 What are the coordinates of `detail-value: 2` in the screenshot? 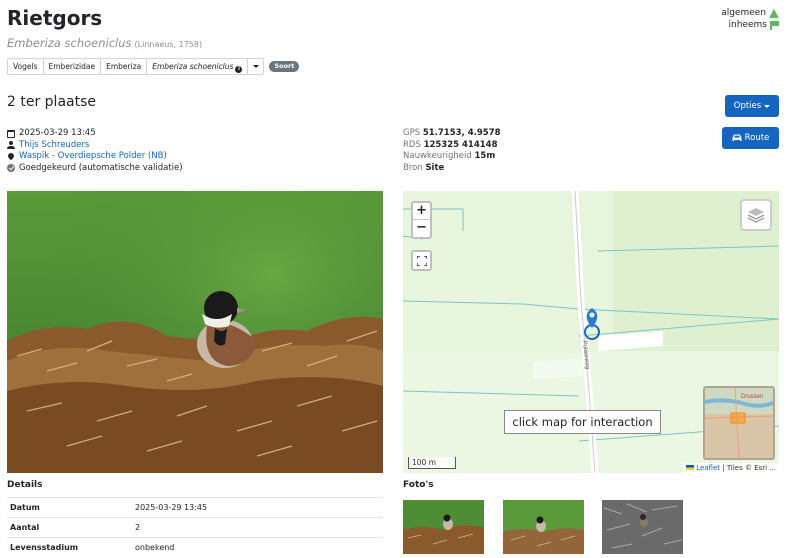 It's located at (257, 527).